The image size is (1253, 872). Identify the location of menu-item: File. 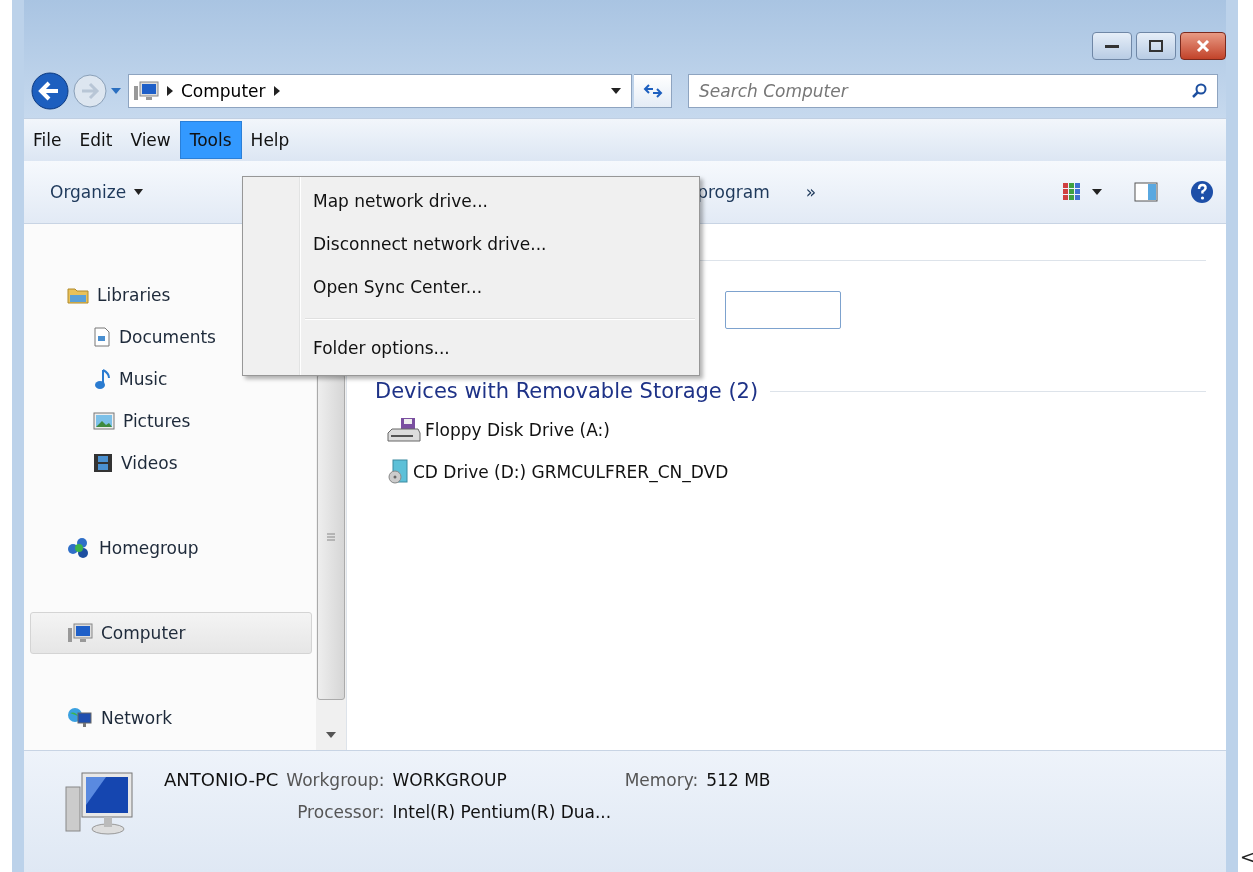
(47, 140).